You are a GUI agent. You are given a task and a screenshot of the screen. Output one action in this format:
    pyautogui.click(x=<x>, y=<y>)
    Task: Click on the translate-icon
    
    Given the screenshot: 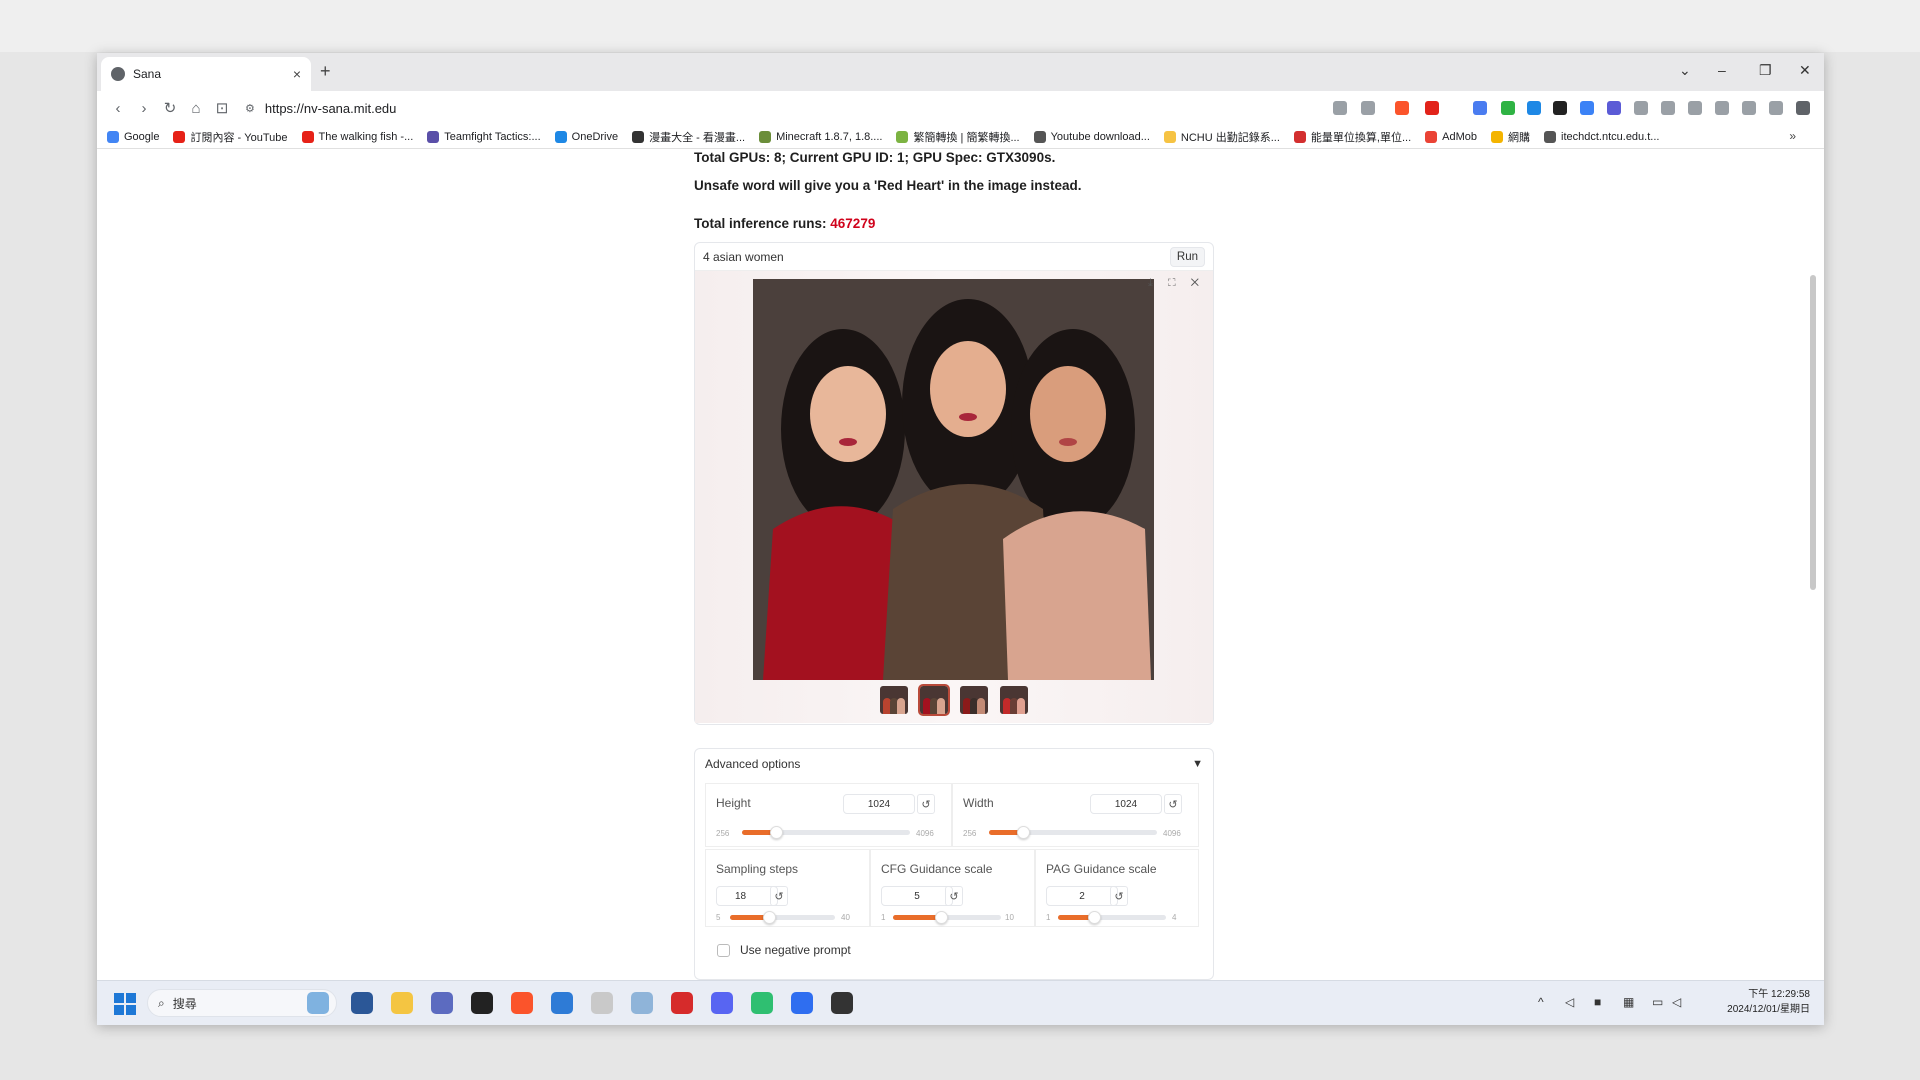 What is the action you would take?
    pyautogui.click(x=1340, y=108)
    